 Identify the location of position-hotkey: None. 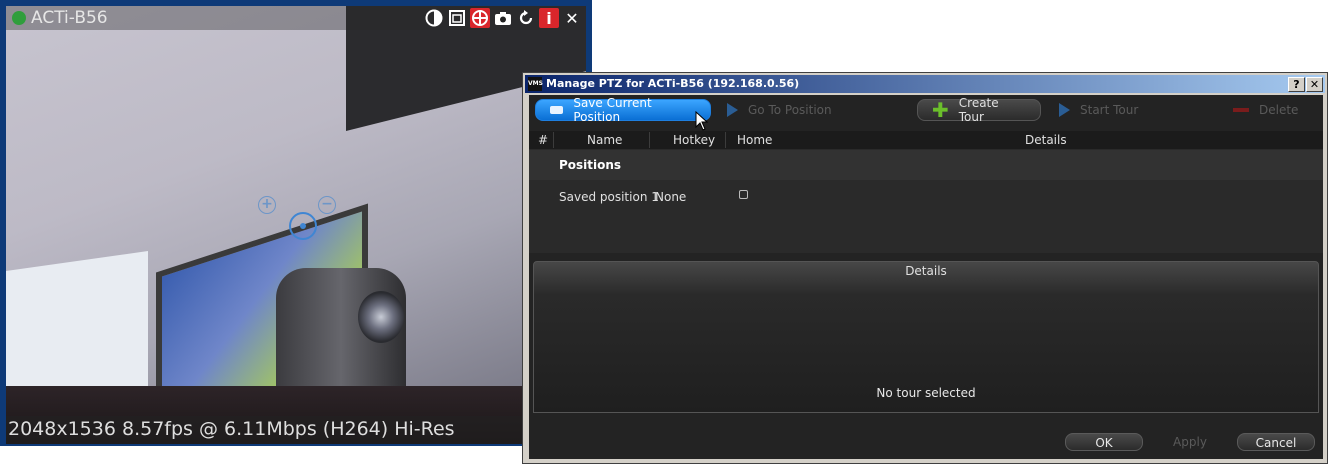
(671, 197).